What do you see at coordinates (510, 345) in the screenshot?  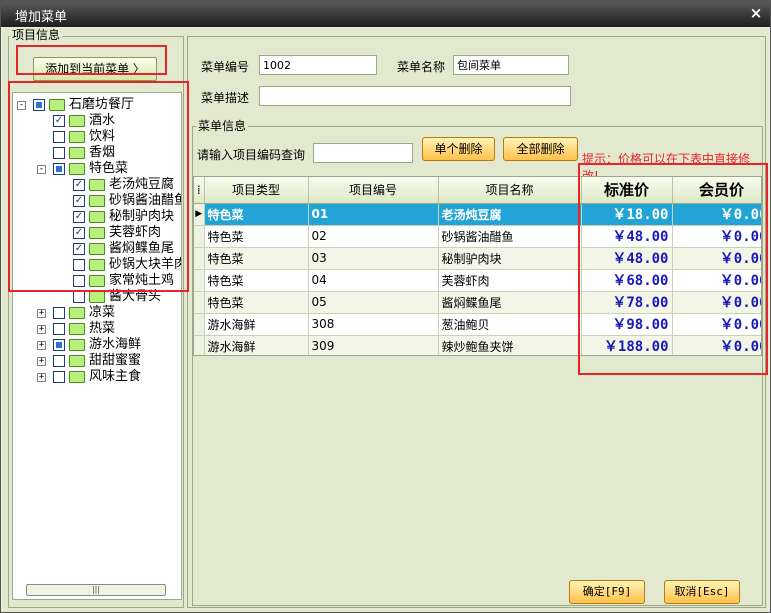 I see `cell-name: 辣炒鲍鱼夹饼` at bounding box center [510, 345].